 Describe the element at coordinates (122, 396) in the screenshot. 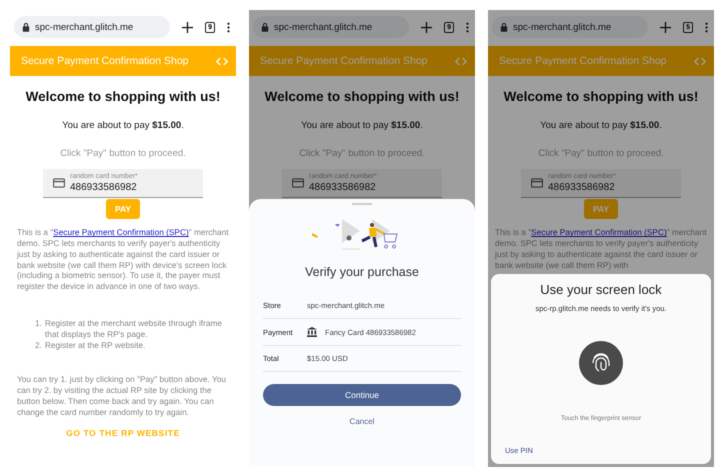

I see `instruction-paragraph: You can try 1. just by clicking on "Pay" button above. You can try 2. by visiting the actual RP site by clicking the button below. Then come back and try again. You can change the card number randomly to try again.` at that location.